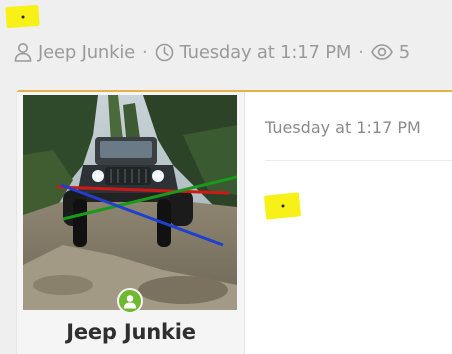  I want to click on post-date-link: Tuesday at 1:17 PM, so click(343, 127).